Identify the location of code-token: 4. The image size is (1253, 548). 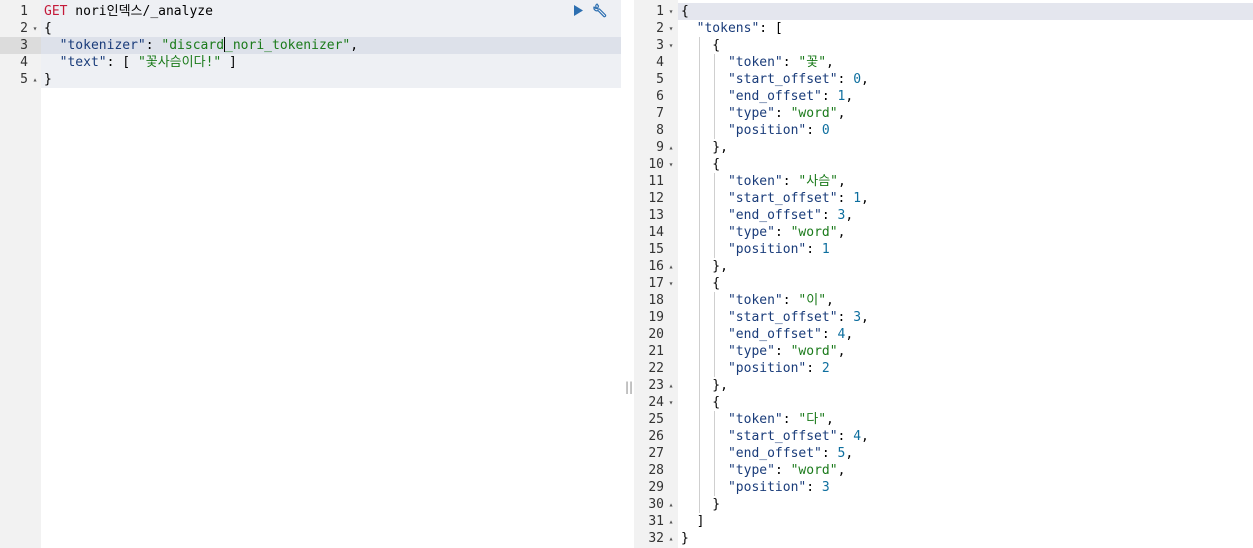
(857, 436).